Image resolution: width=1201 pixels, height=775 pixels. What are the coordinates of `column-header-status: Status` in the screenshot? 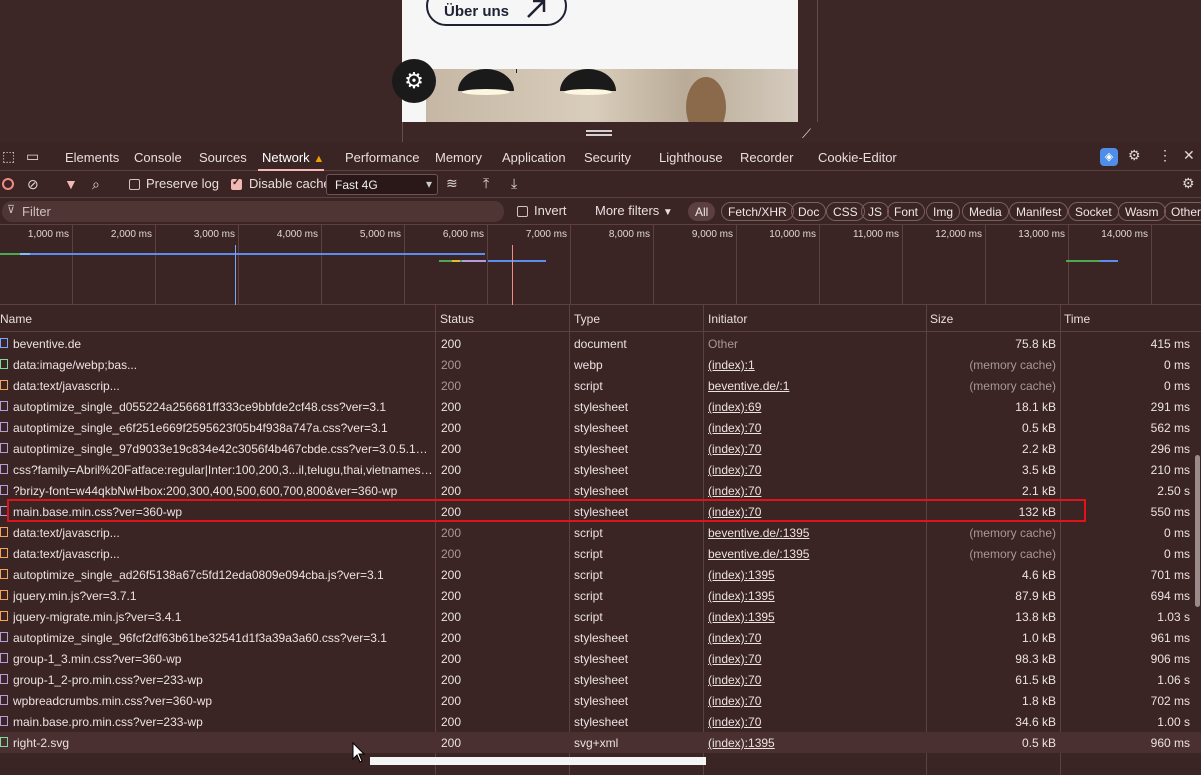 It's located at (457, 319).